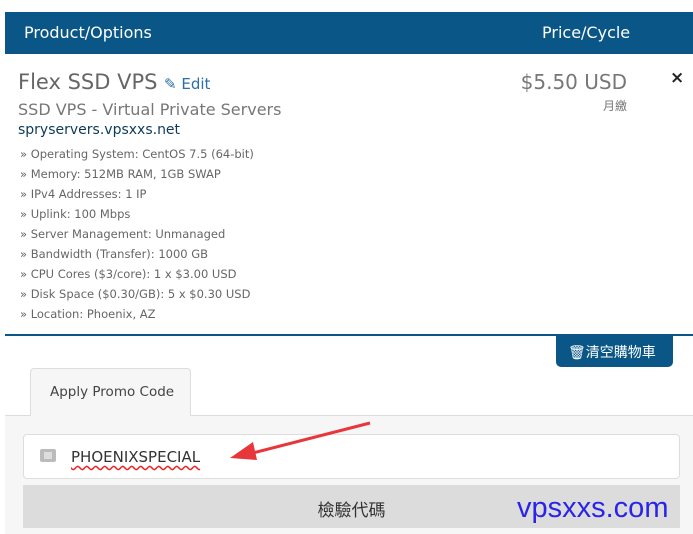  Describe the element at coordinates (123, 234) in the screenshot. I see `product-option: » Server Management: Unmanaged` at that location.